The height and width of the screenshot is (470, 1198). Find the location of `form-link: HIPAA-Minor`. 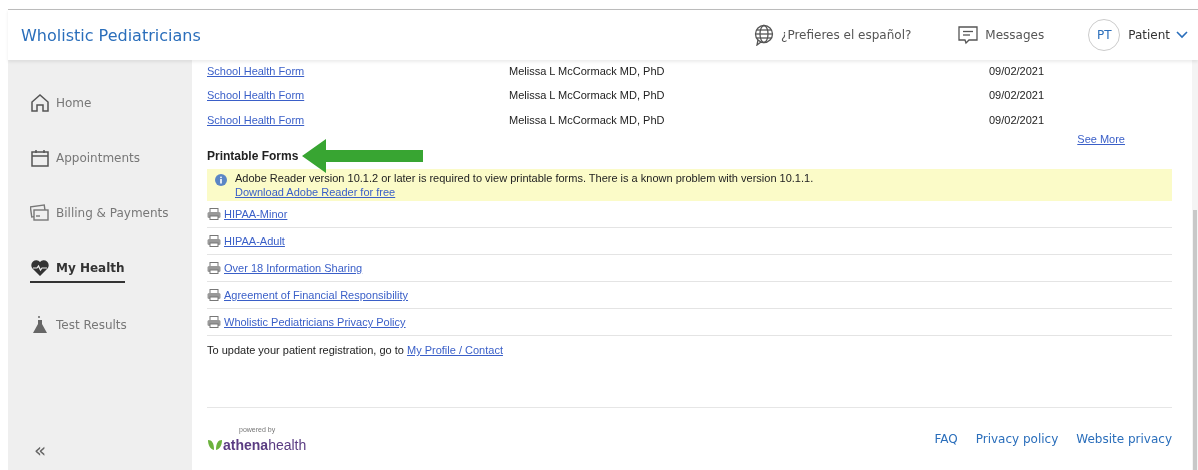

form-link: HIPAA-Minor is located at coordinates (256, 214).